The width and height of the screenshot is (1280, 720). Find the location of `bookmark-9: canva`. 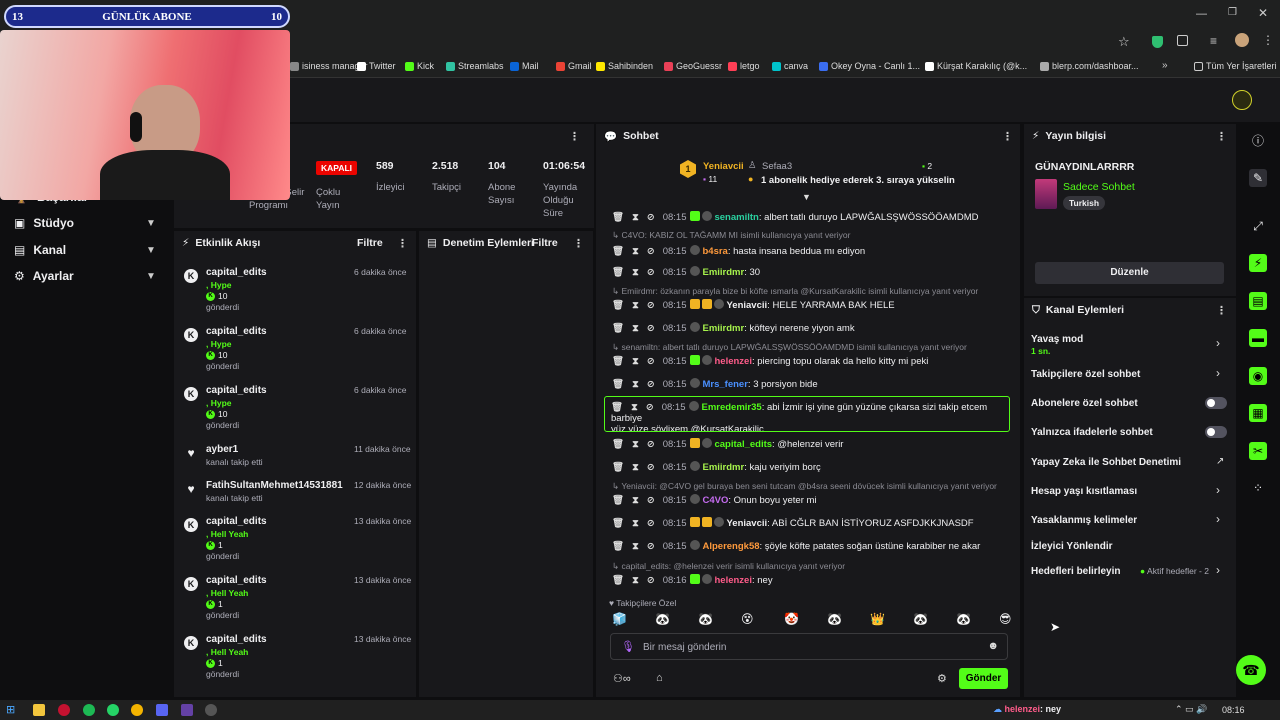

bookmark-9: canva is located at coordinates (790, 66).